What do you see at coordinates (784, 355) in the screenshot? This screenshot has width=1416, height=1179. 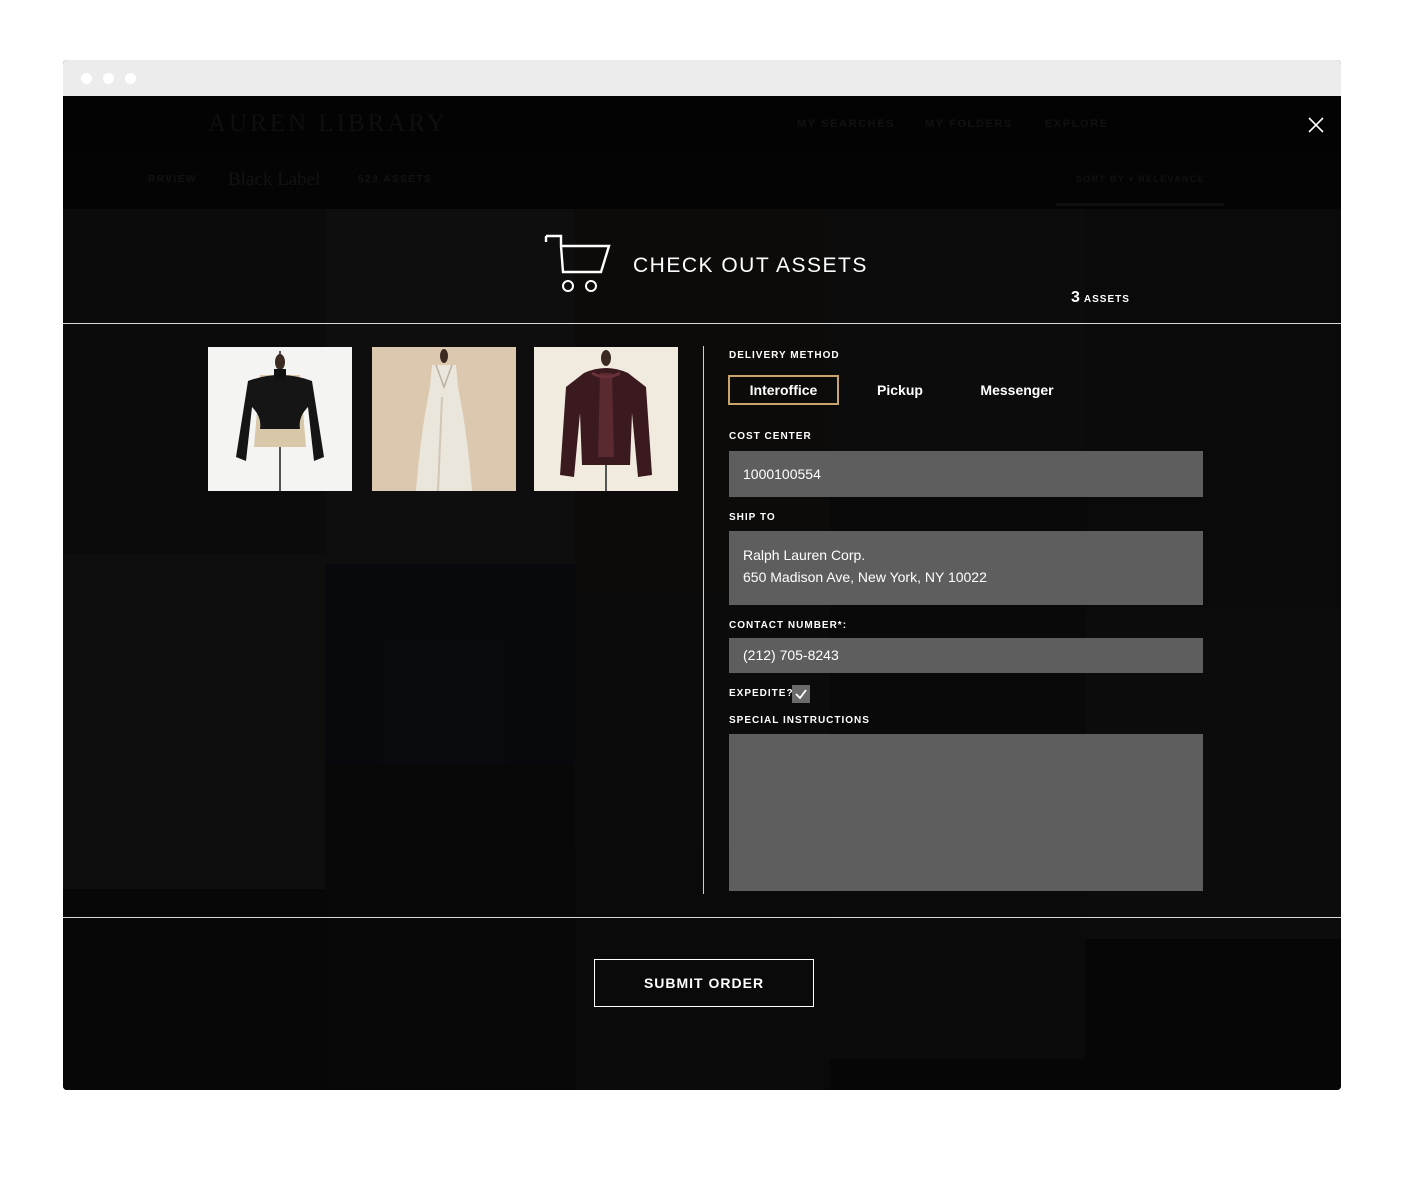 I see `delivery-method-label: DELIVERY METHOD` at bounding box center [784, 355].